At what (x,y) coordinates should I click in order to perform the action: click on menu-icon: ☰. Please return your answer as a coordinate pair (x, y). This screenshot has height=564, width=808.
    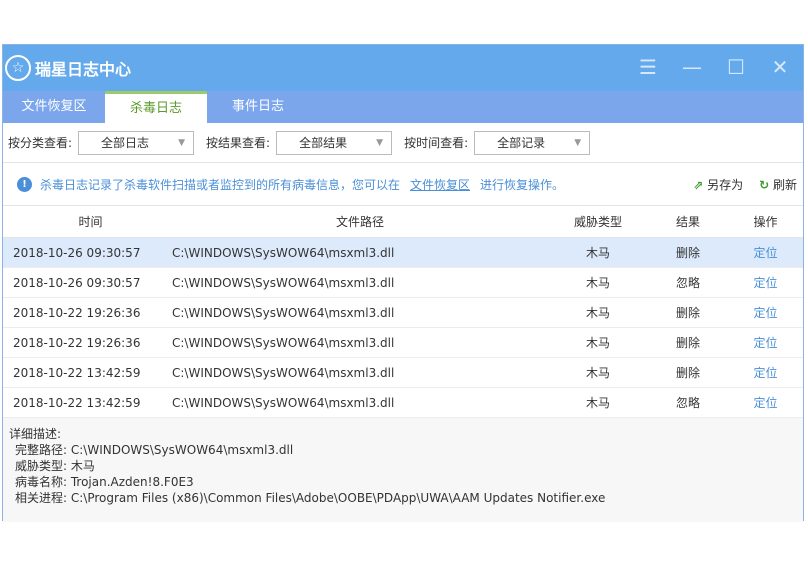
    Looking at the image, I should click on (648, 67).